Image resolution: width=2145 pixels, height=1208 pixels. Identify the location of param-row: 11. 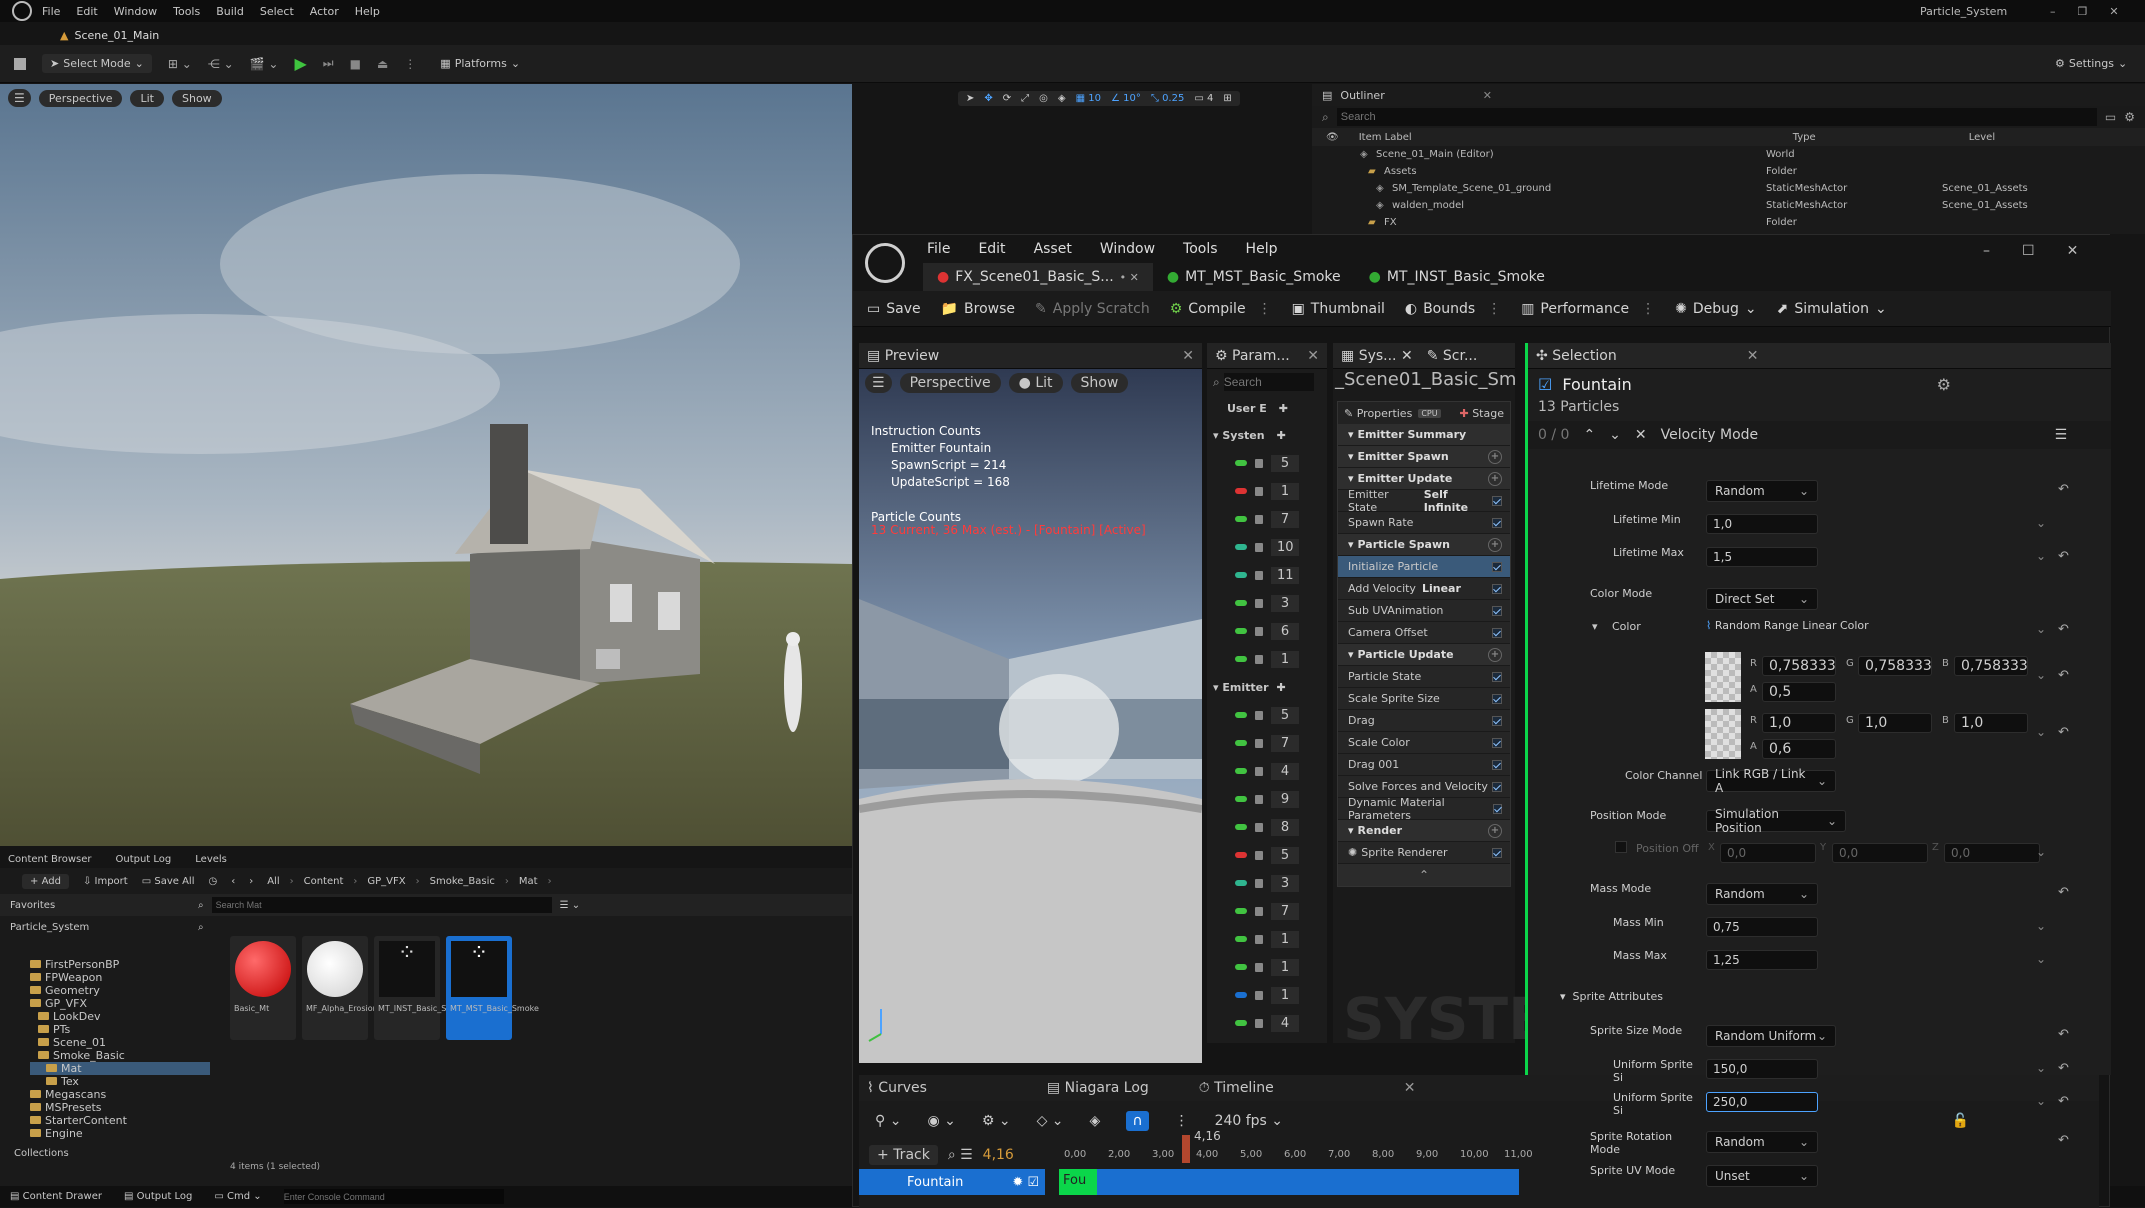
(1267, 575).